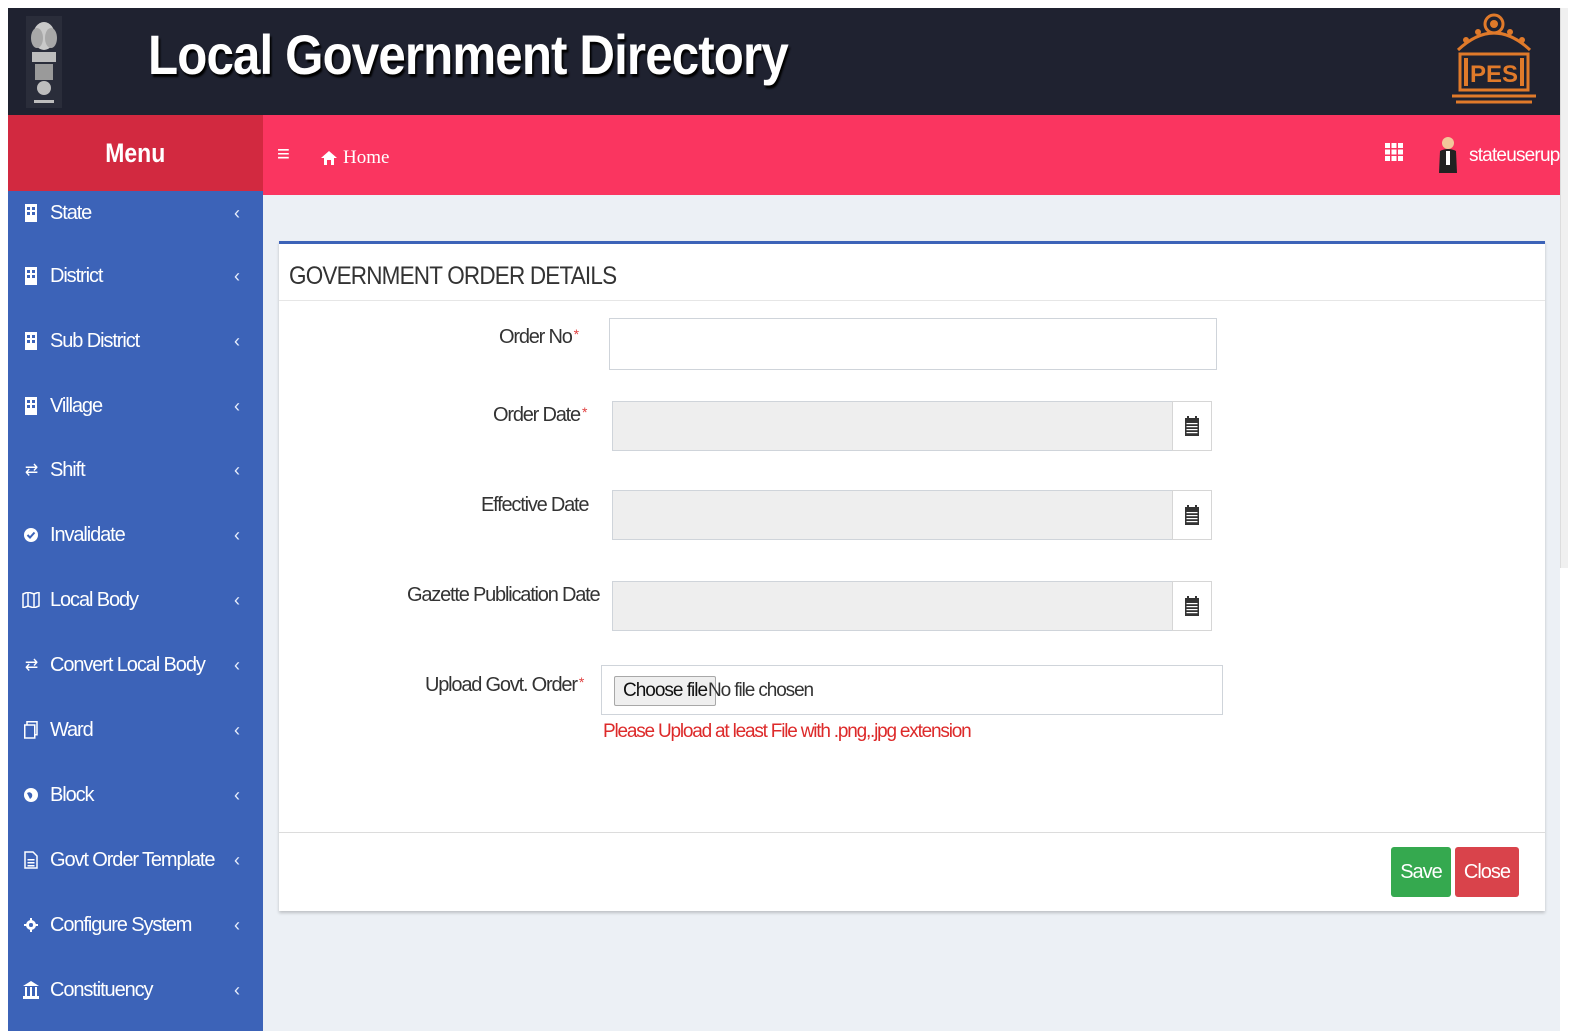 This screenshot has height=1031, width=1575. Describe the element at coordinates (761, 690) in the screenshot. I see `no-file-text: No file chosen` at that location.